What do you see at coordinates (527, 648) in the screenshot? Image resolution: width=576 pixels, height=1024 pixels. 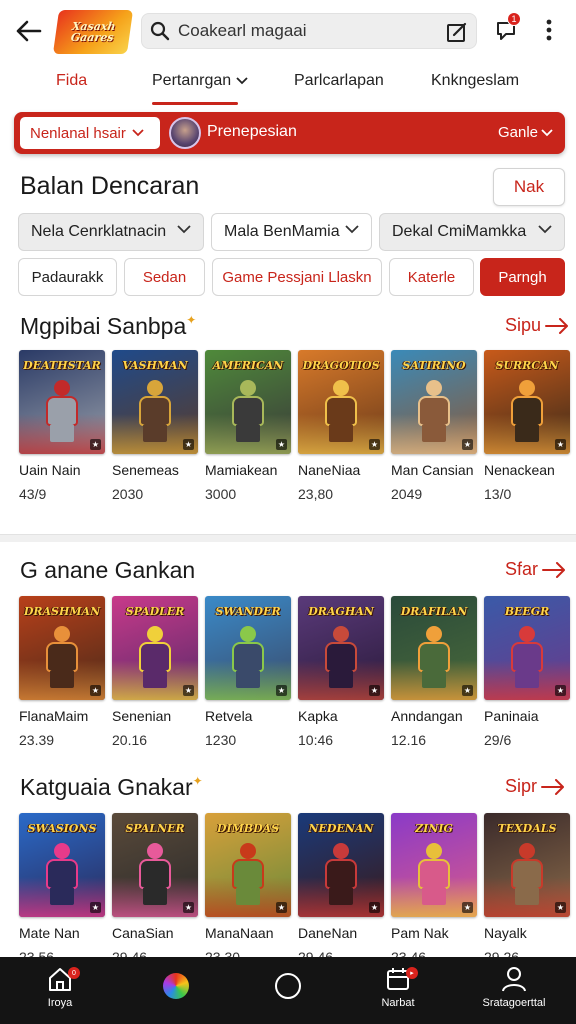 I see `game-thumbnail: BEEGR ★` at bounding box center [527, 648].